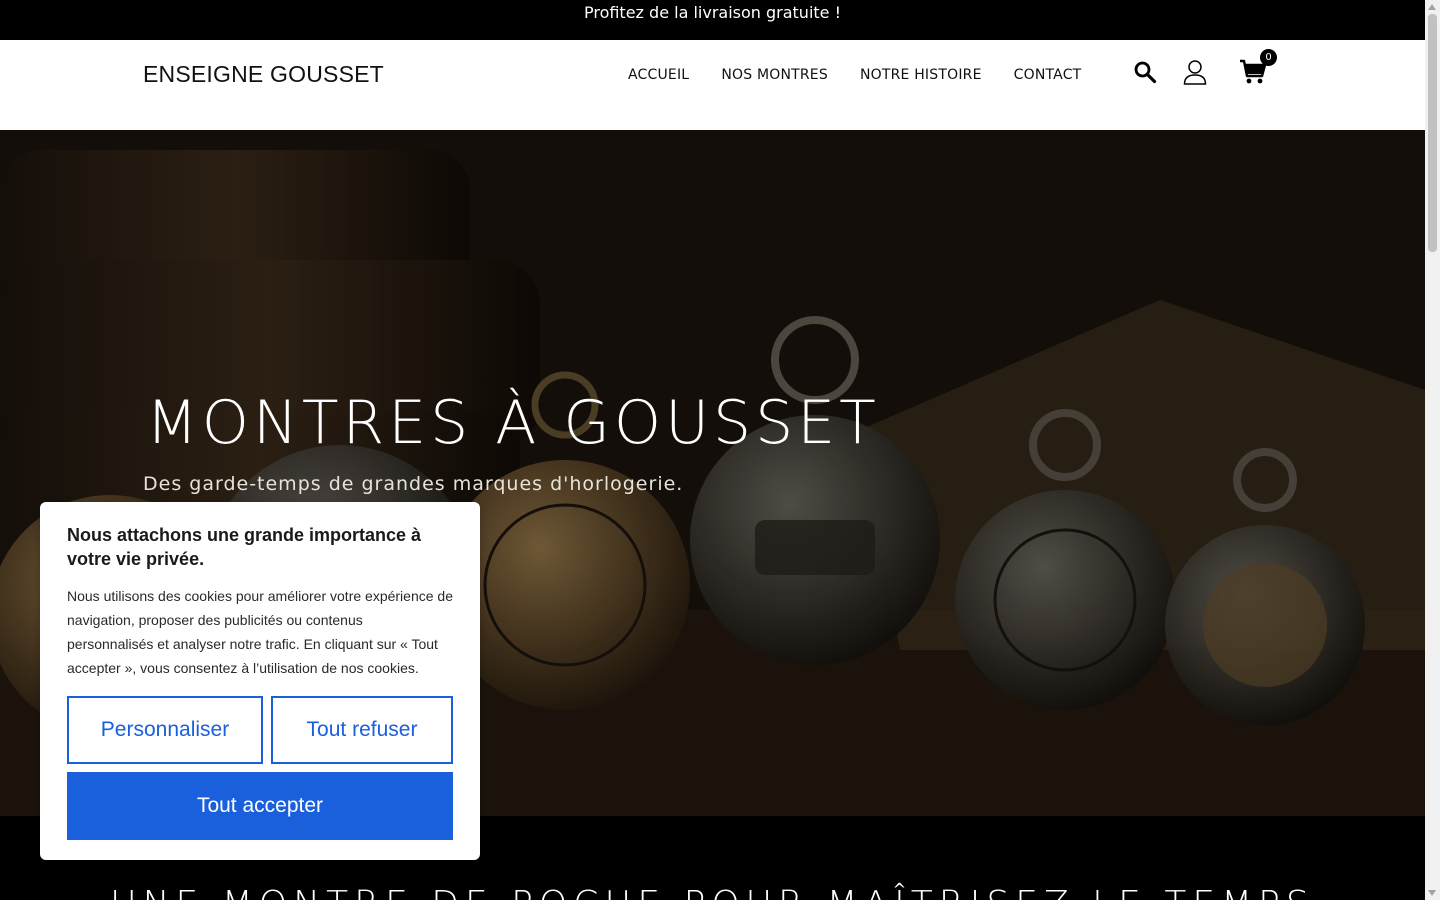 This screenshot has height=900, width=1440. Describe the element at coordinates (774, 75) in the screenshot. I see `nav-item-nos-montres: NOS MONTRES` at that location.